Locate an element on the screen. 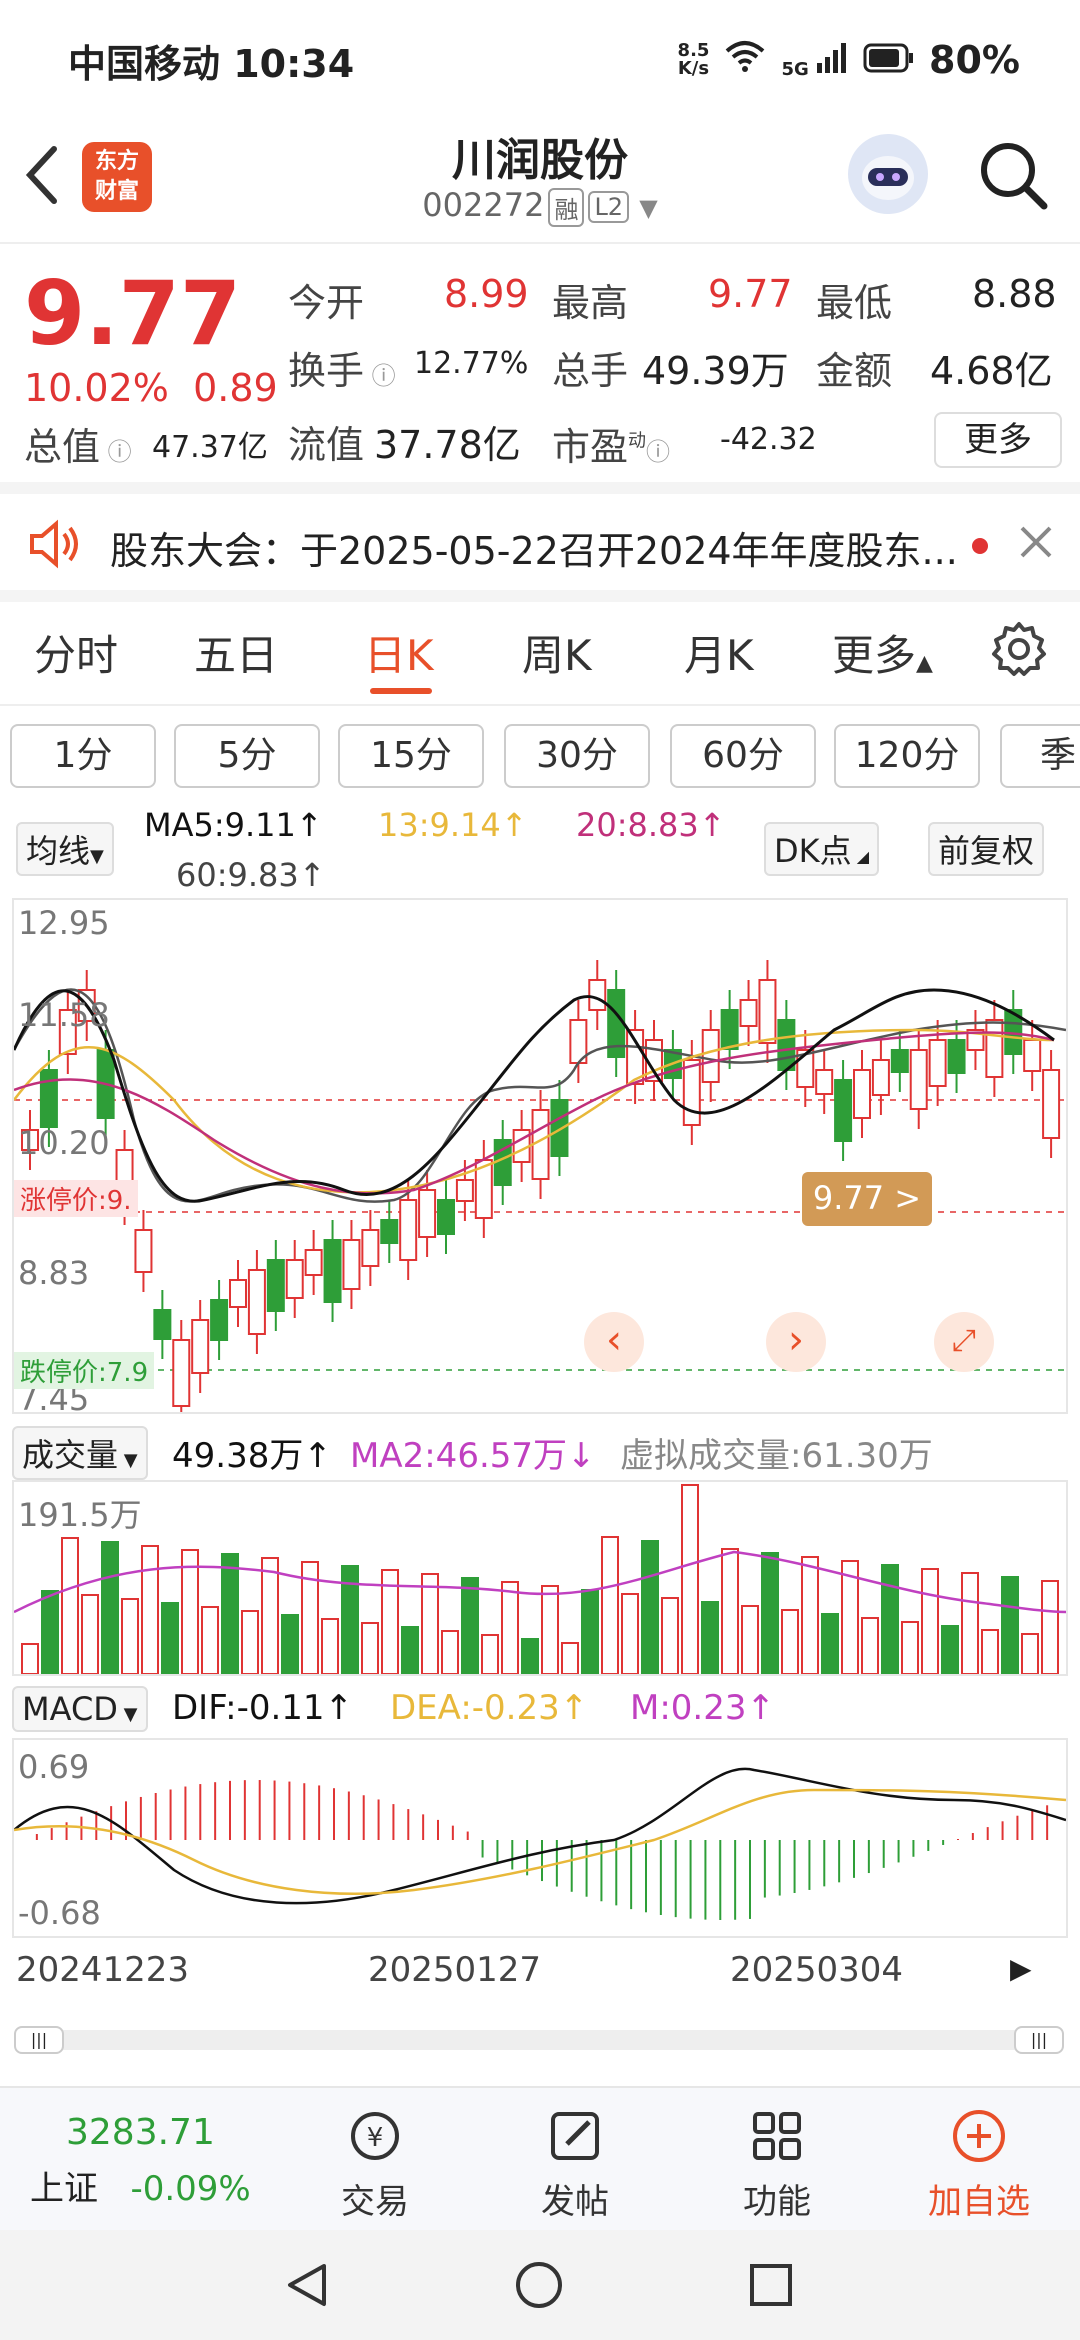  interval-30min: 30分 is located at coordinates (577, 756).